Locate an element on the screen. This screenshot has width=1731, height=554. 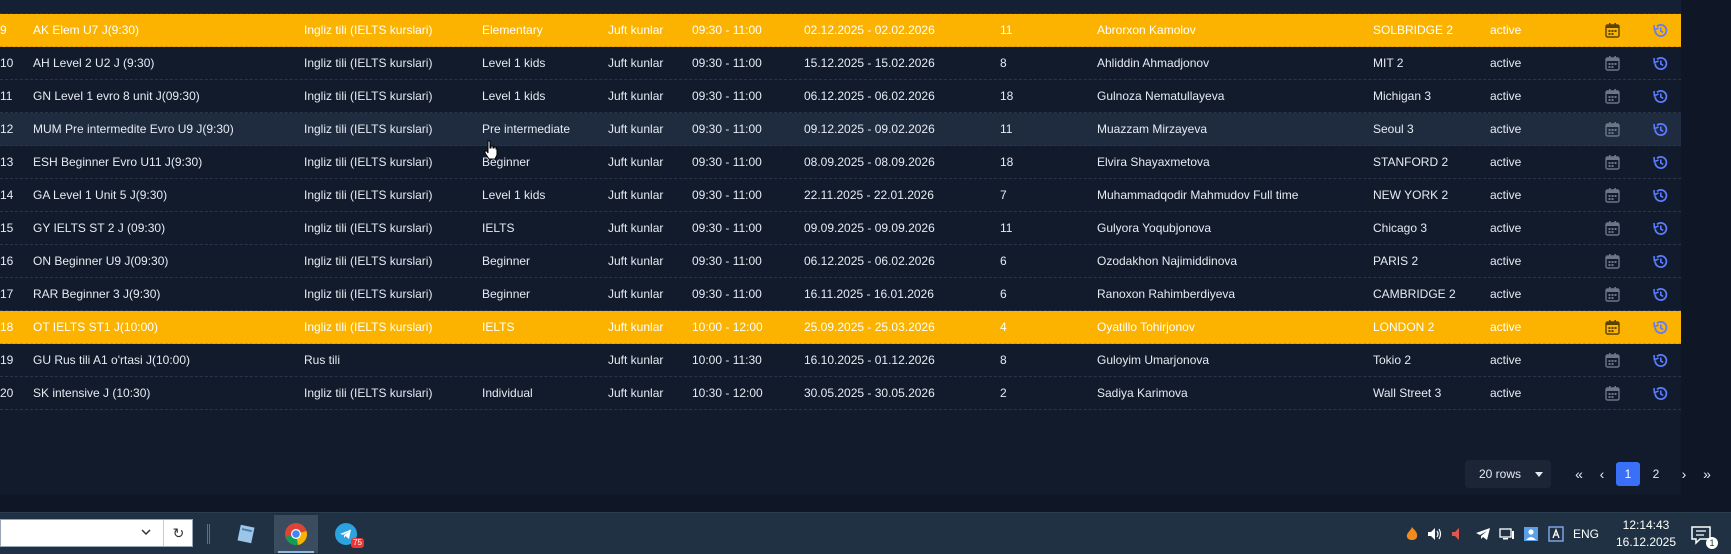
next-page-button: › is located at coordinates (1684, 474).